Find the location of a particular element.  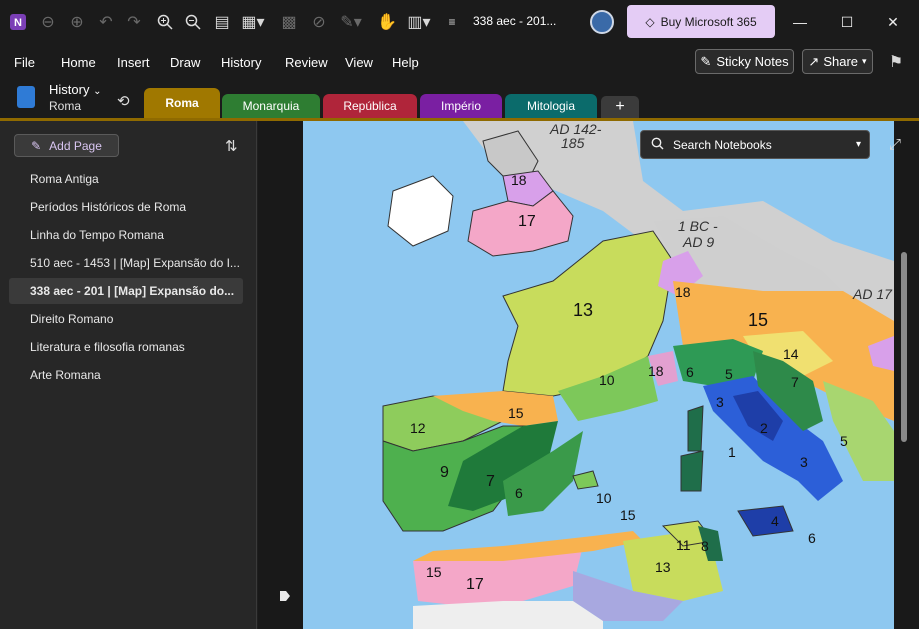

customize-icon: ≡ is located at coordinates (452, 22).